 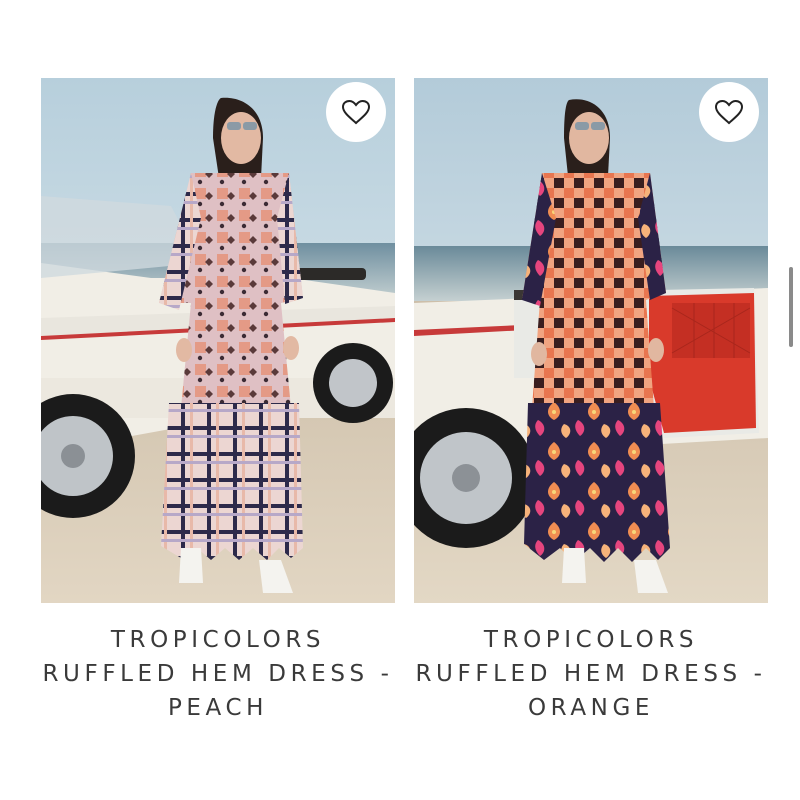 I want to click on favorite-button-peach, so click(x=356, y=112).